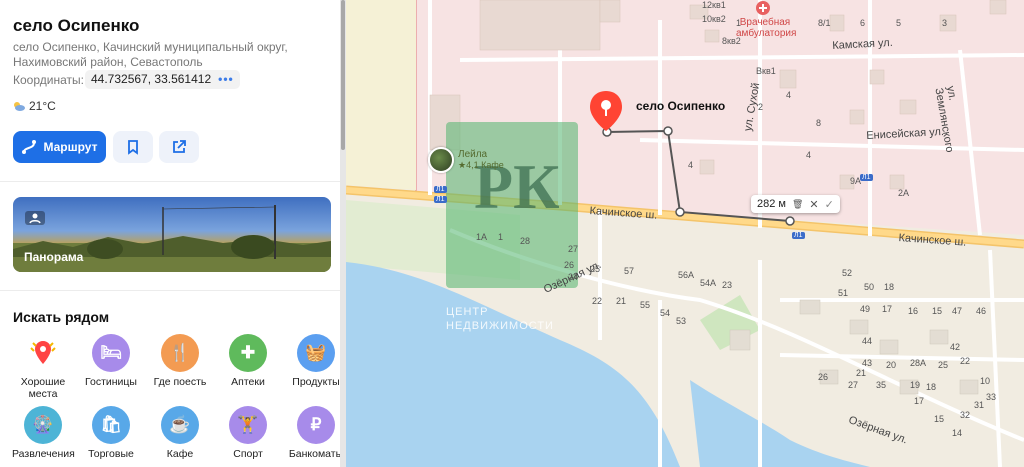  I want to click on category-atm: ₽ Банкоматы, so click(312, 433).